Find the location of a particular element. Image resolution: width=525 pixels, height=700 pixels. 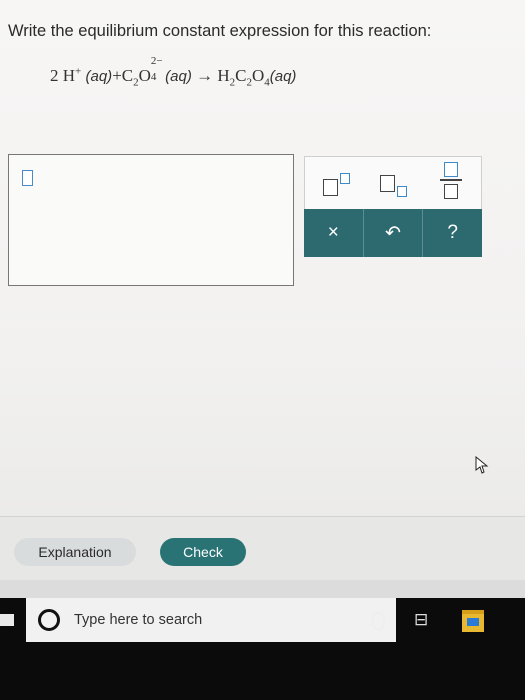

product-o: O is located at coordinates (258, 75).